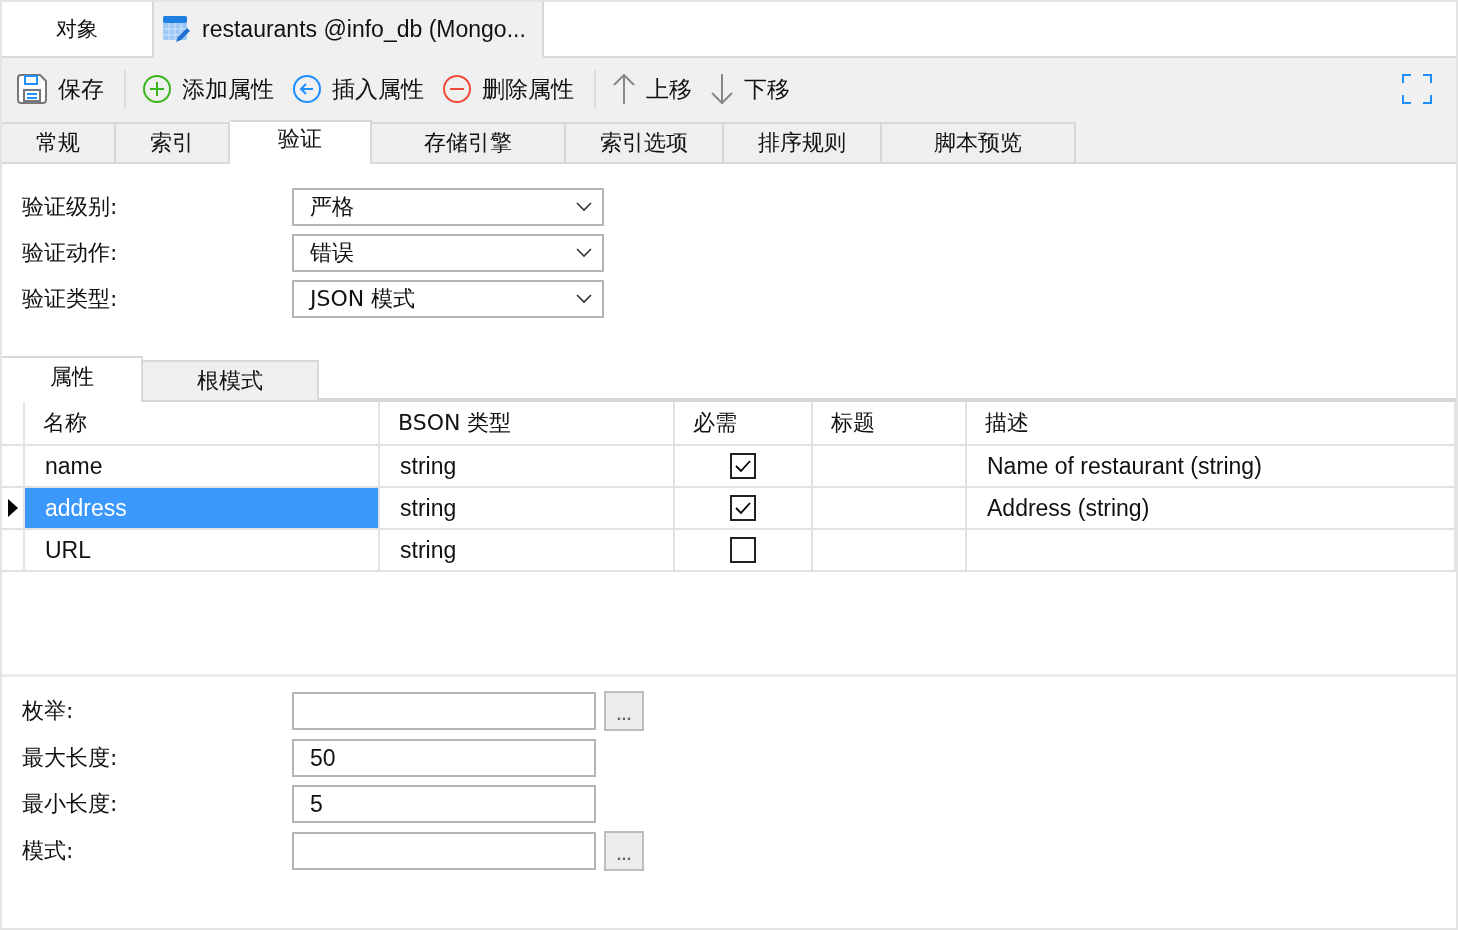 The width and height of the screenshot is (1458, 930). Describe the element at coordinates (448, 207) in the screenshot. I see `dropdown: 严格` at that location.